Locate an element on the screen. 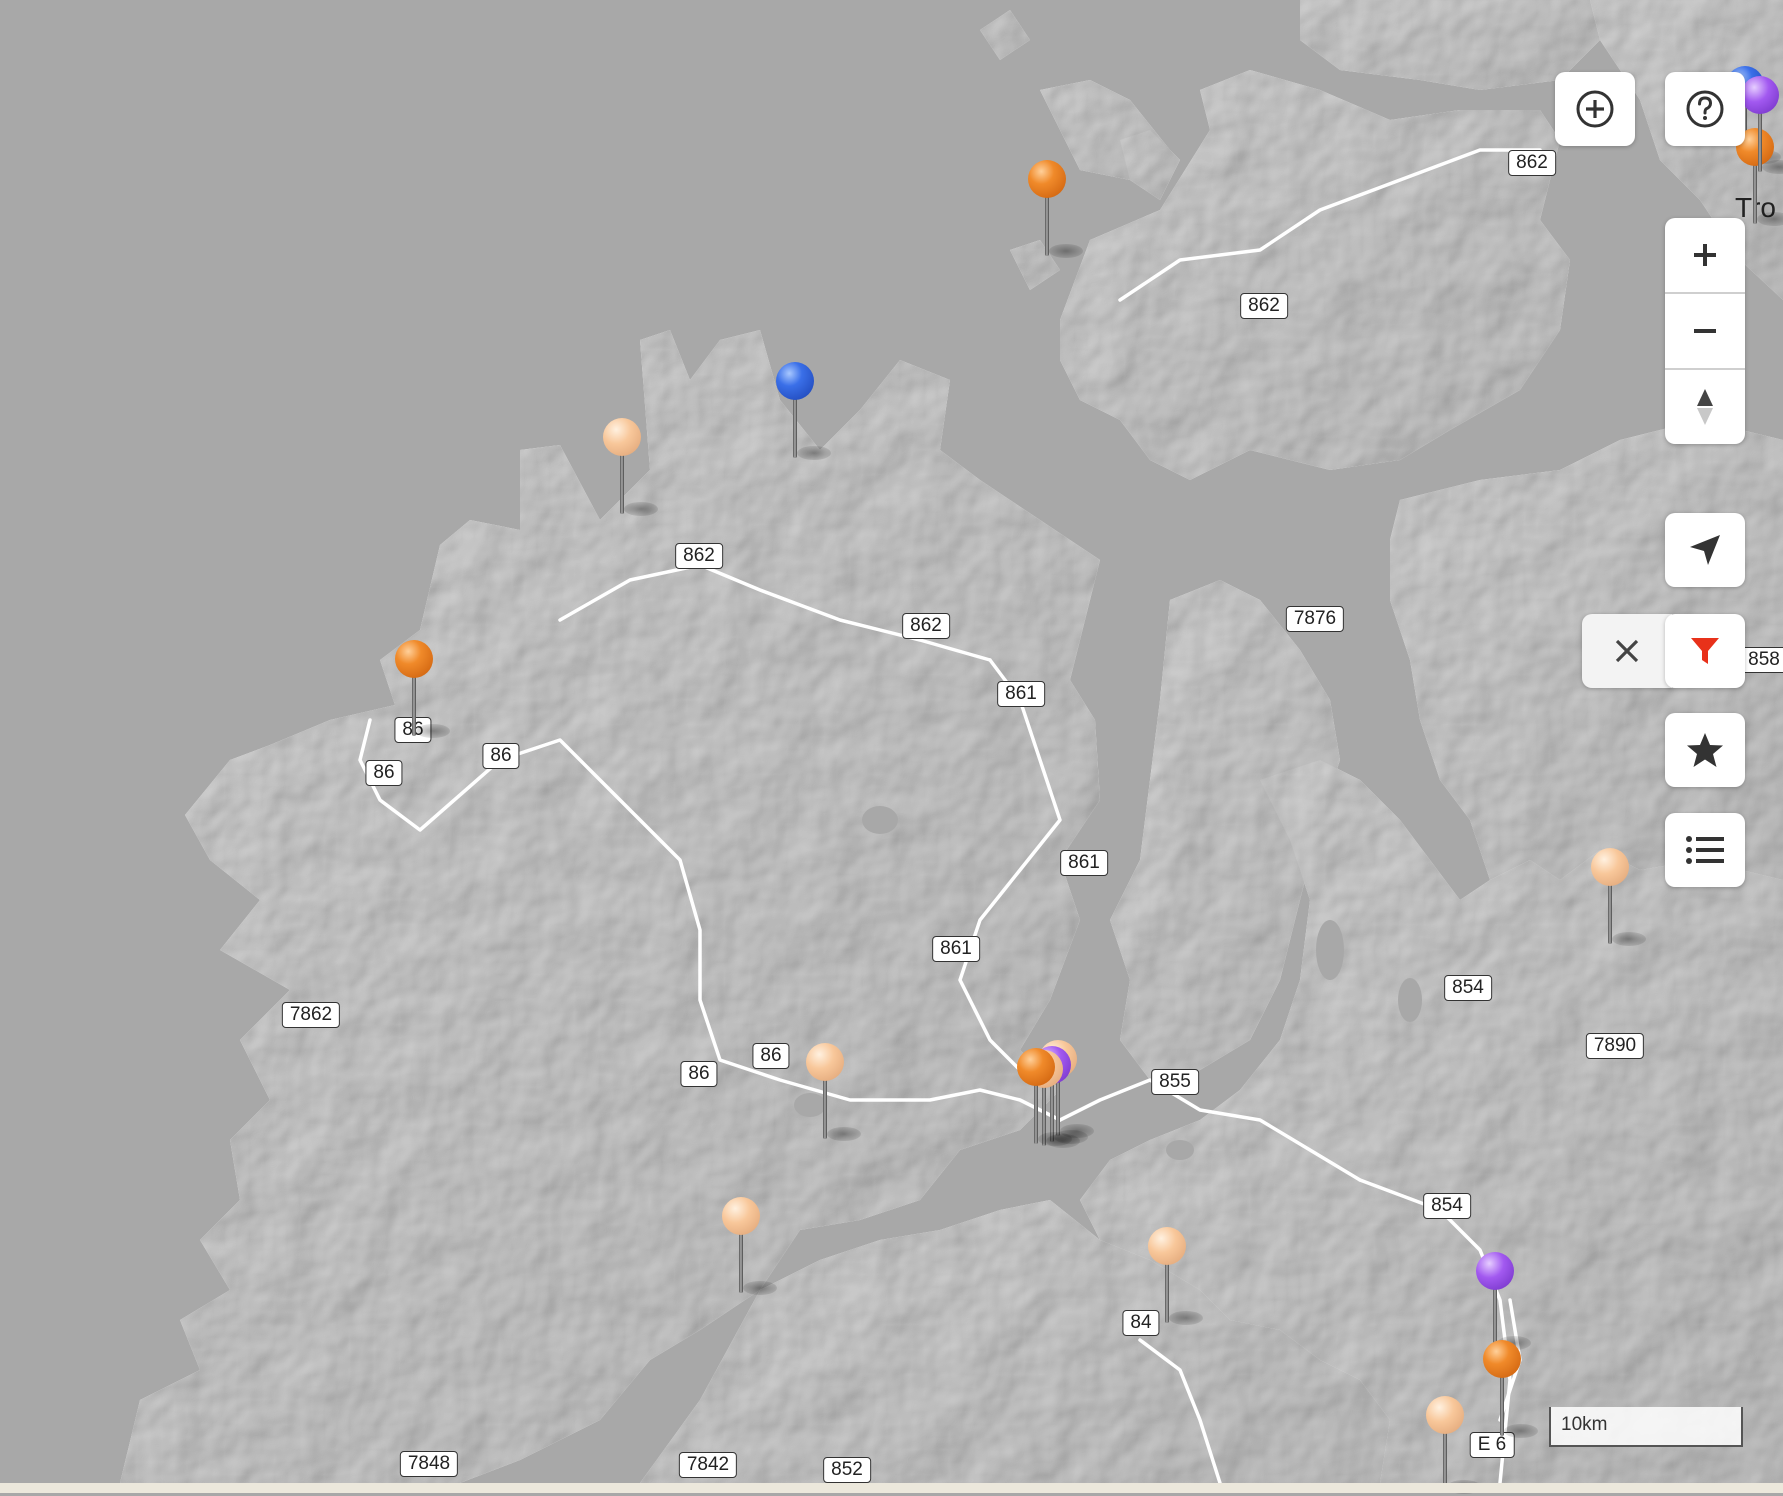  zoom-controls is located at coordinates (1705, 331).